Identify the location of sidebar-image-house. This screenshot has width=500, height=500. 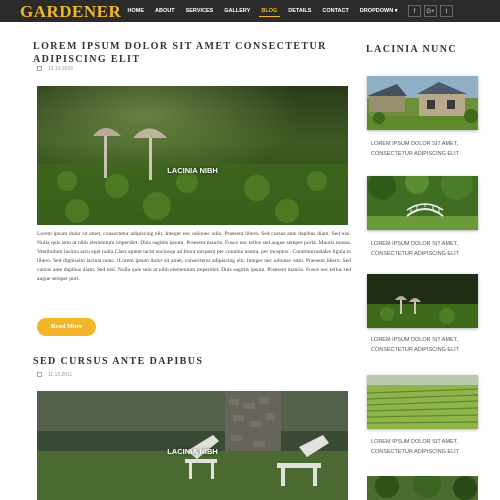
(422, 103).